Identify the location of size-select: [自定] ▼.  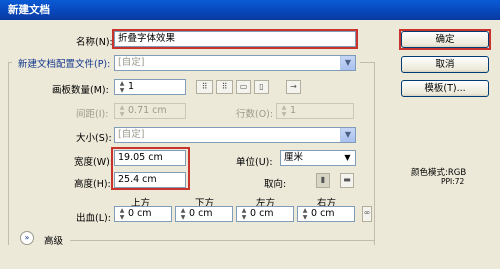
(235, 135).